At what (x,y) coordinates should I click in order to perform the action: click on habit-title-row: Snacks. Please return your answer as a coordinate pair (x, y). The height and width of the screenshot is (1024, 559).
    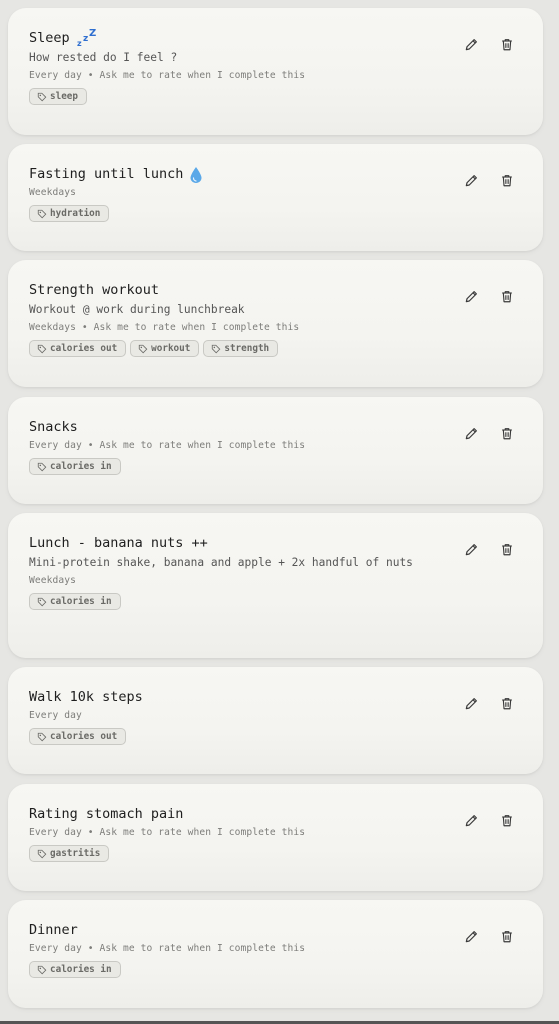
    Looking at the image, I should click on (276, 427).